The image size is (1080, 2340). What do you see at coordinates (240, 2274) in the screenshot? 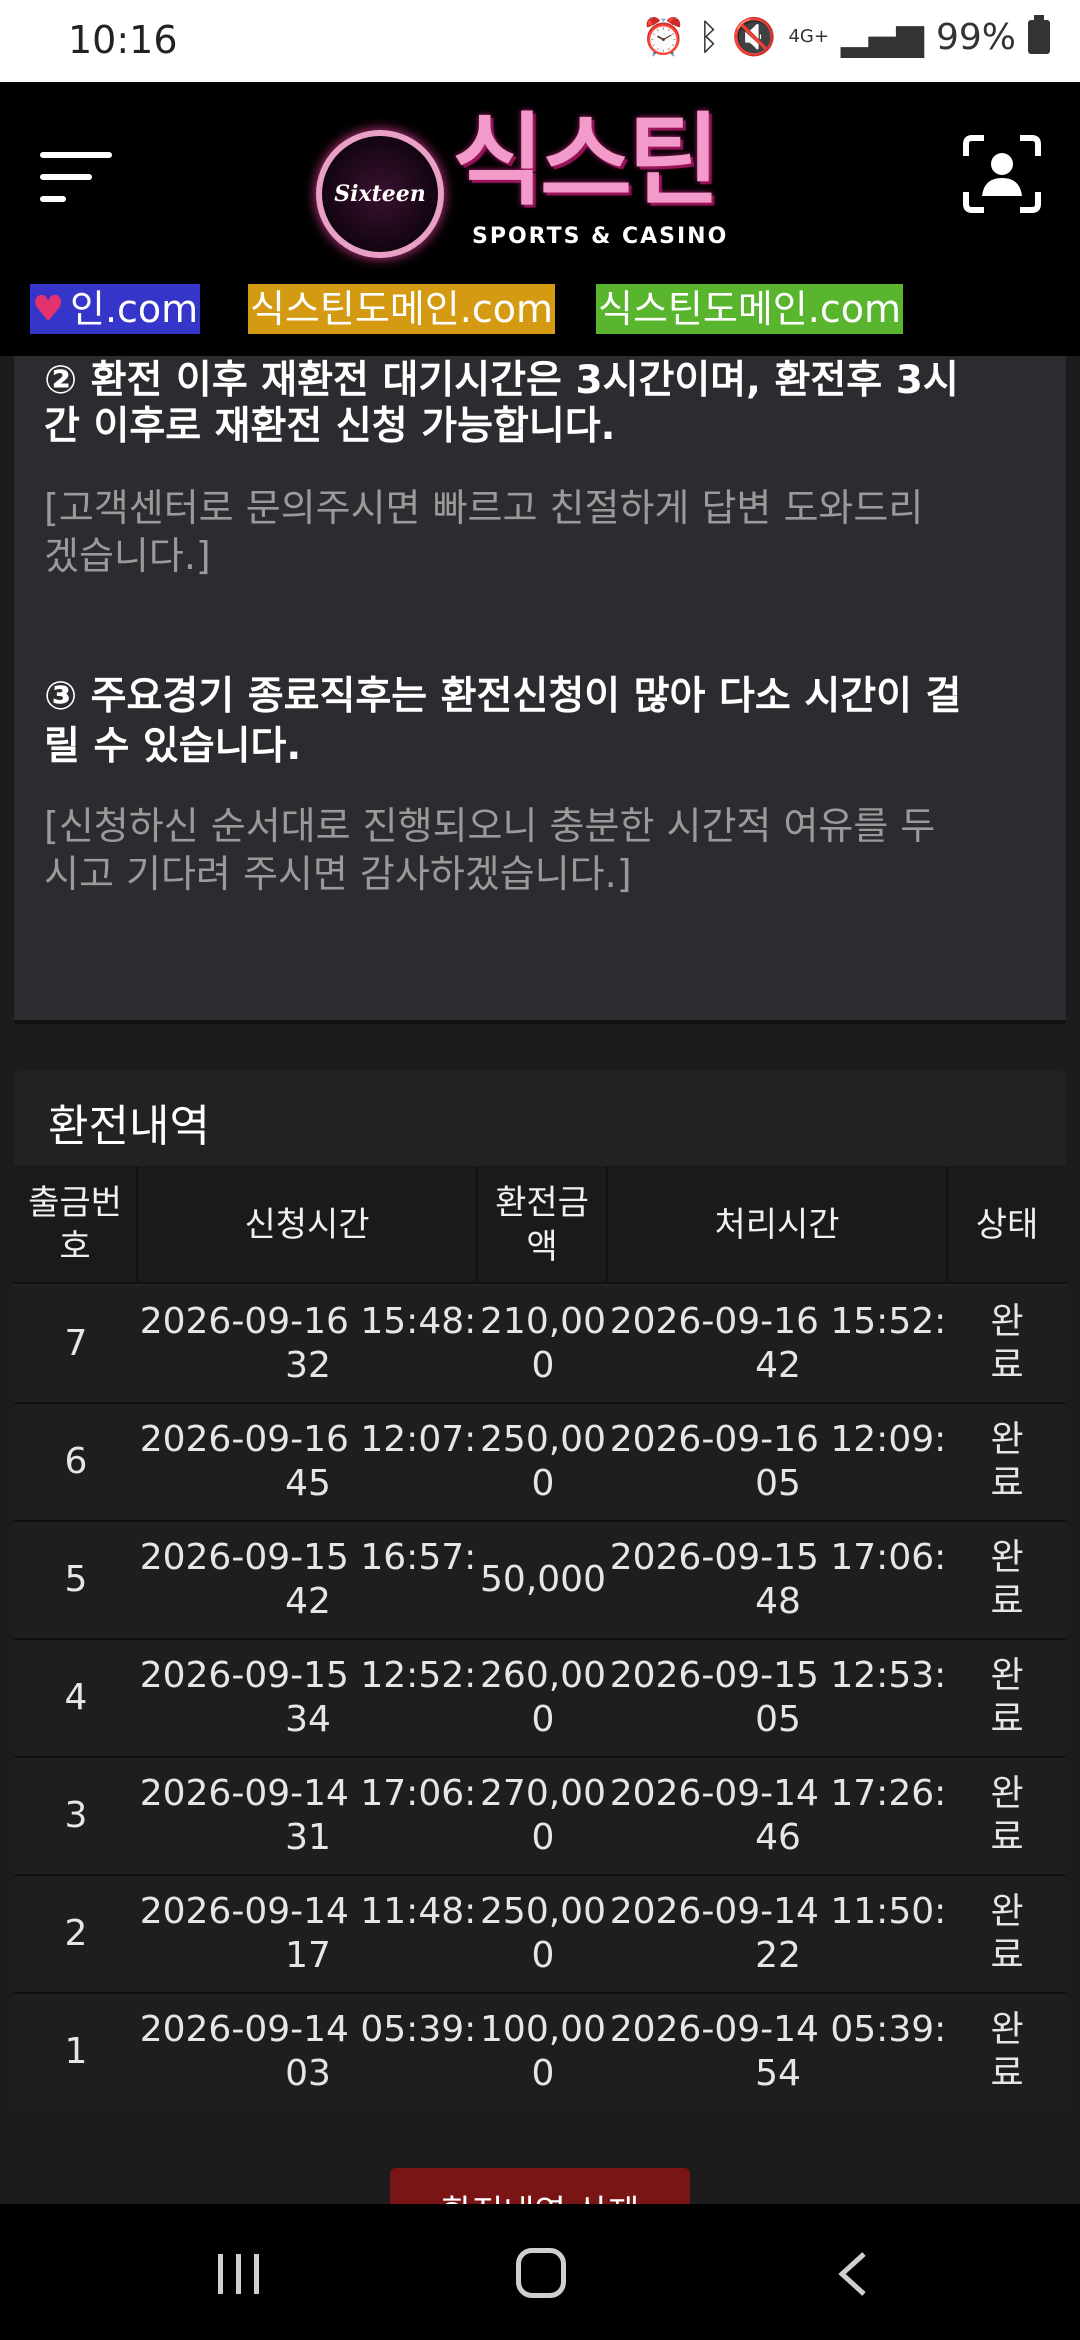
I see `recent-apps-icon` at bounding box center [240, 2274].